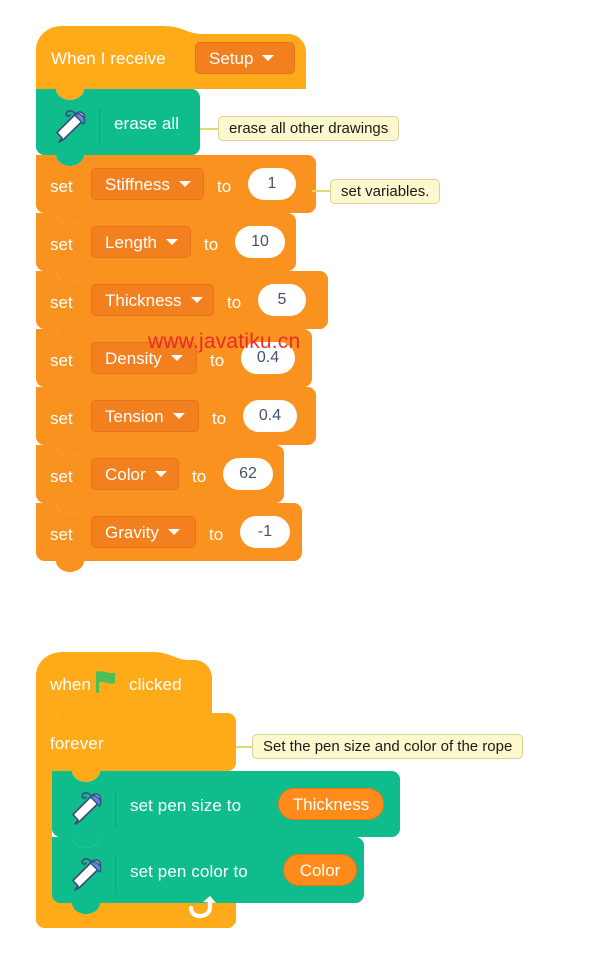 The width and height of the screenshot is (608, 964). I want to click on broadcast-dropdown: Setup, so click(245, 58).